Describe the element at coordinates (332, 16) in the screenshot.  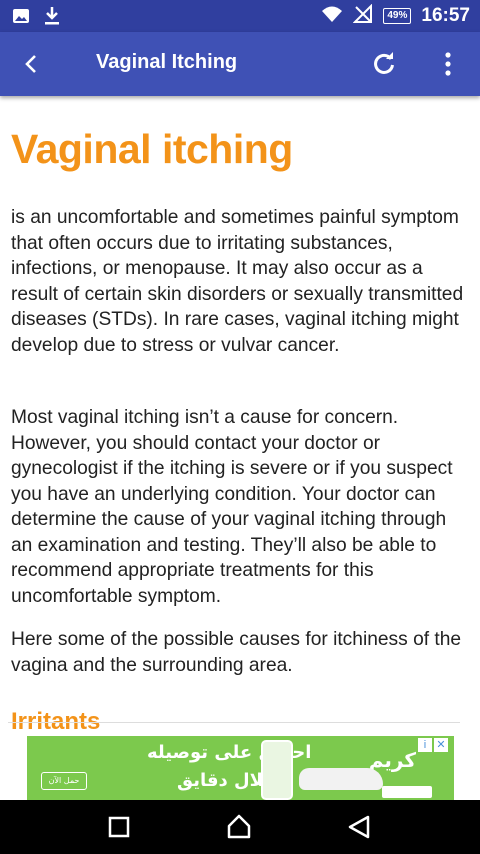
I see `wifi-icon` at that location.